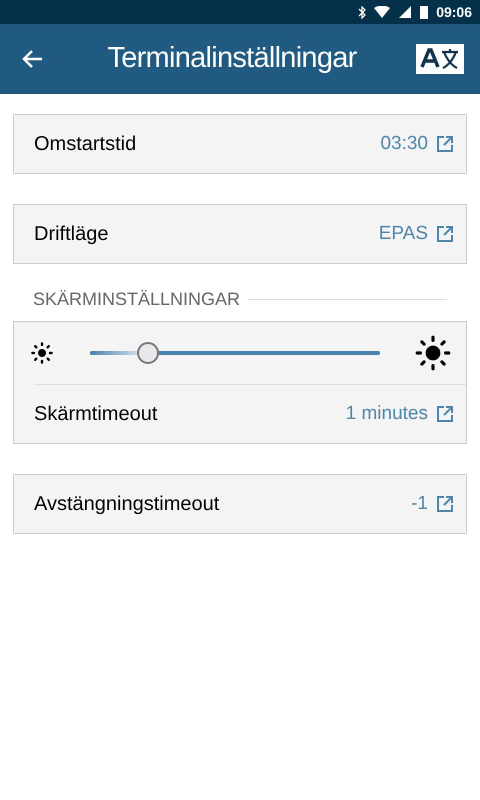 This screenshot has height=800, width=480. What do you see at coordinates (417, 144) in the screenshot?
I see `setting-value-link: 03:30` at bounding box center [417, 144].